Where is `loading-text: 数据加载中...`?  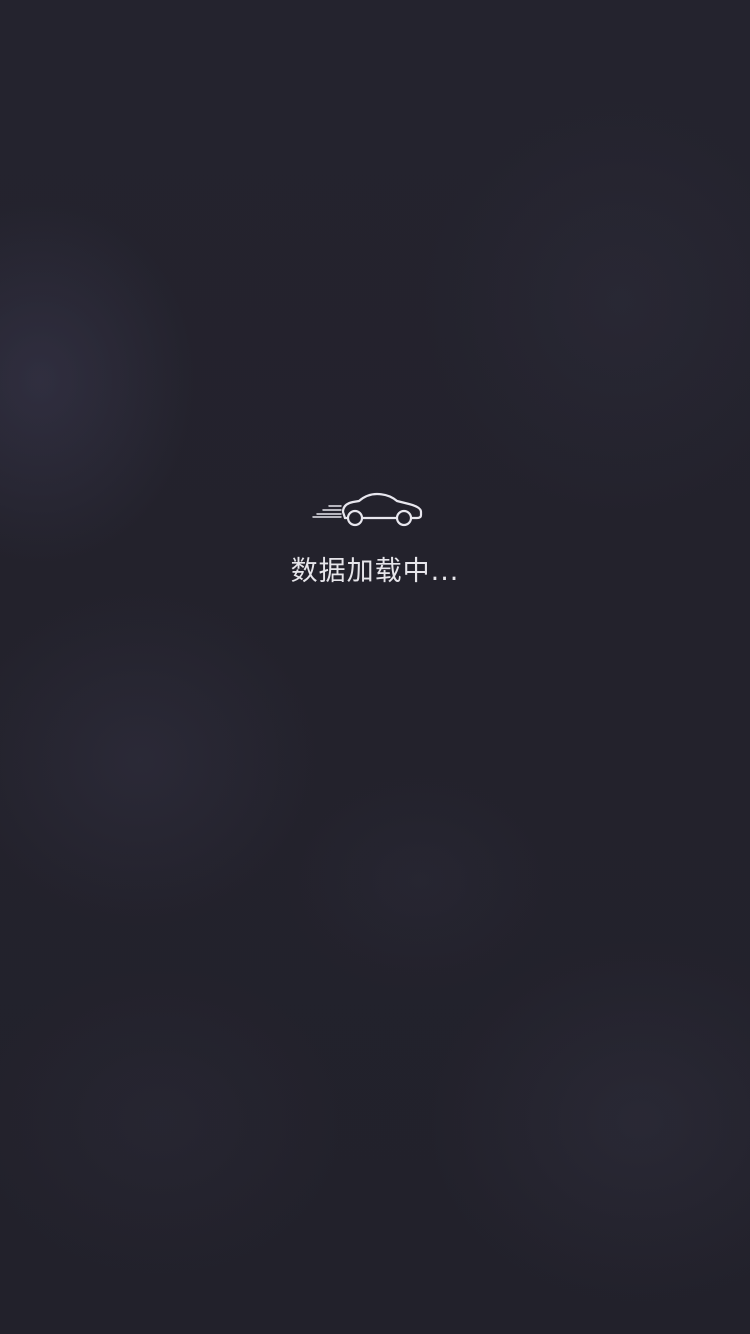
loading-text: 数据加载中... is located at coordinates (375, 571).